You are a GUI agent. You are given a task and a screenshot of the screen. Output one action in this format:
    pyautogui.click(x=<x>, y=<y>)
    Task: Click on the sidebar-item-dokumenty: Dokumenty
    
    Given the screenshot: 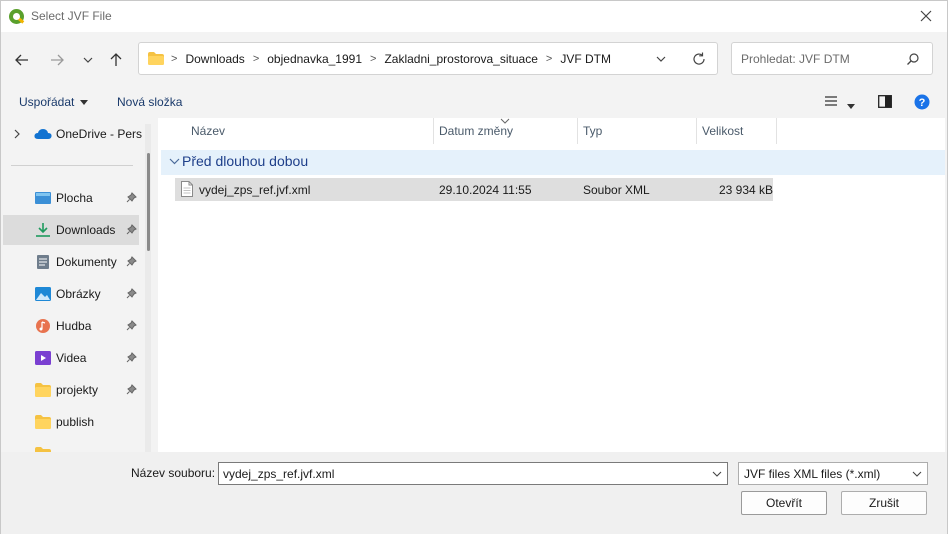 What is the action you would take?
    pyautogui.click(x=71, y=262)
    